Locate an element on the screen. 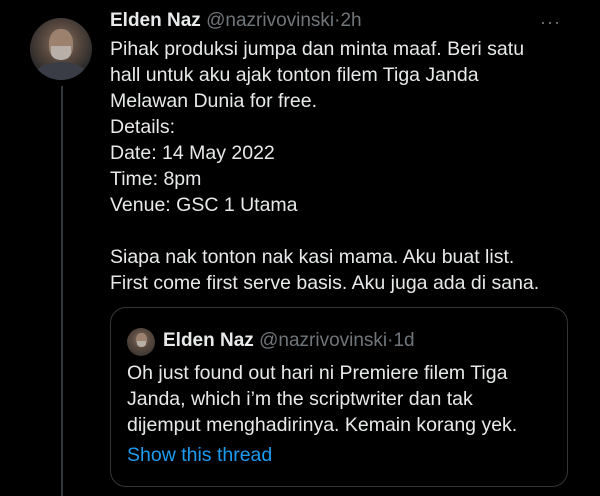  quoted-timestamp: 1d is located at coordinates (404, 340).